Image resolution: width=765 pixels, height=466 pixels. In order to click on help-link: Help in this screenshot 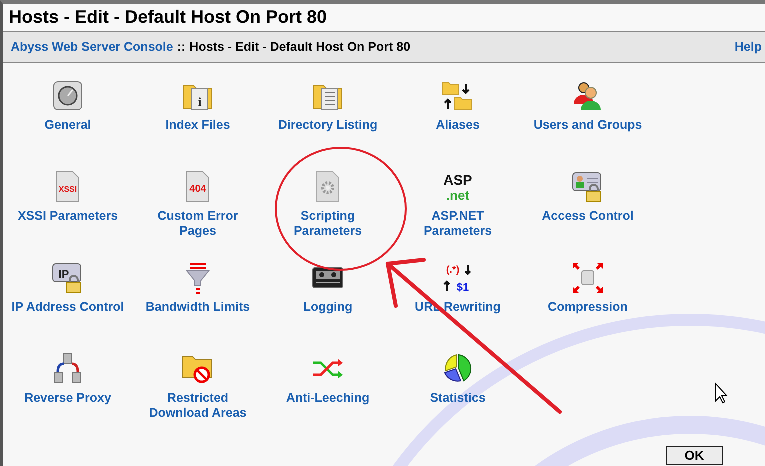, I will do `click(748, 47)`.